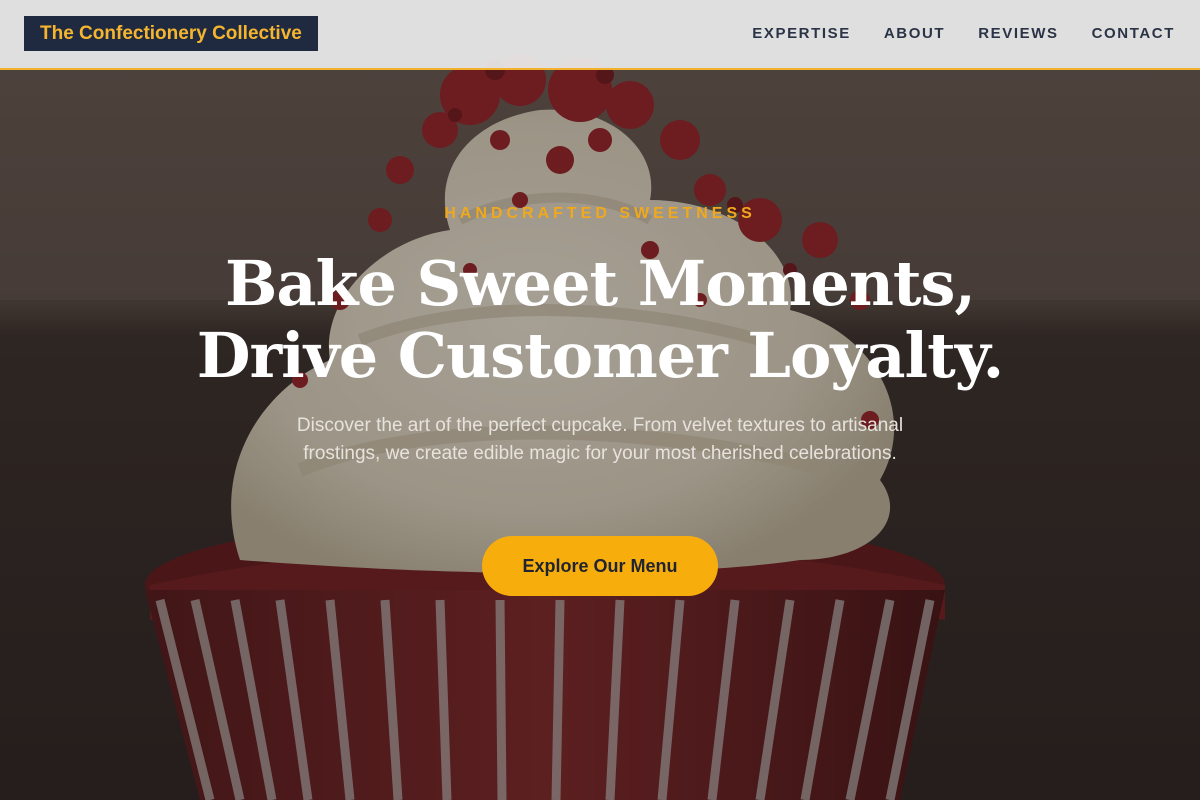  I want to click on nav-link-reviews: REVIEWS, so click(1018, 34).